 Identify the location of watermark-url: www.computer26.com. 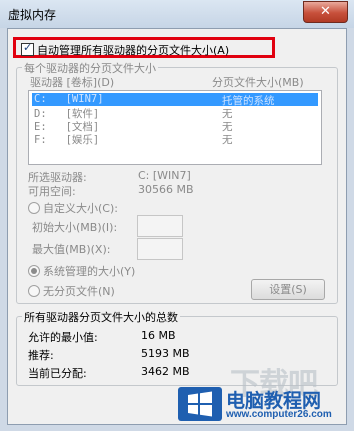
(279, 414).